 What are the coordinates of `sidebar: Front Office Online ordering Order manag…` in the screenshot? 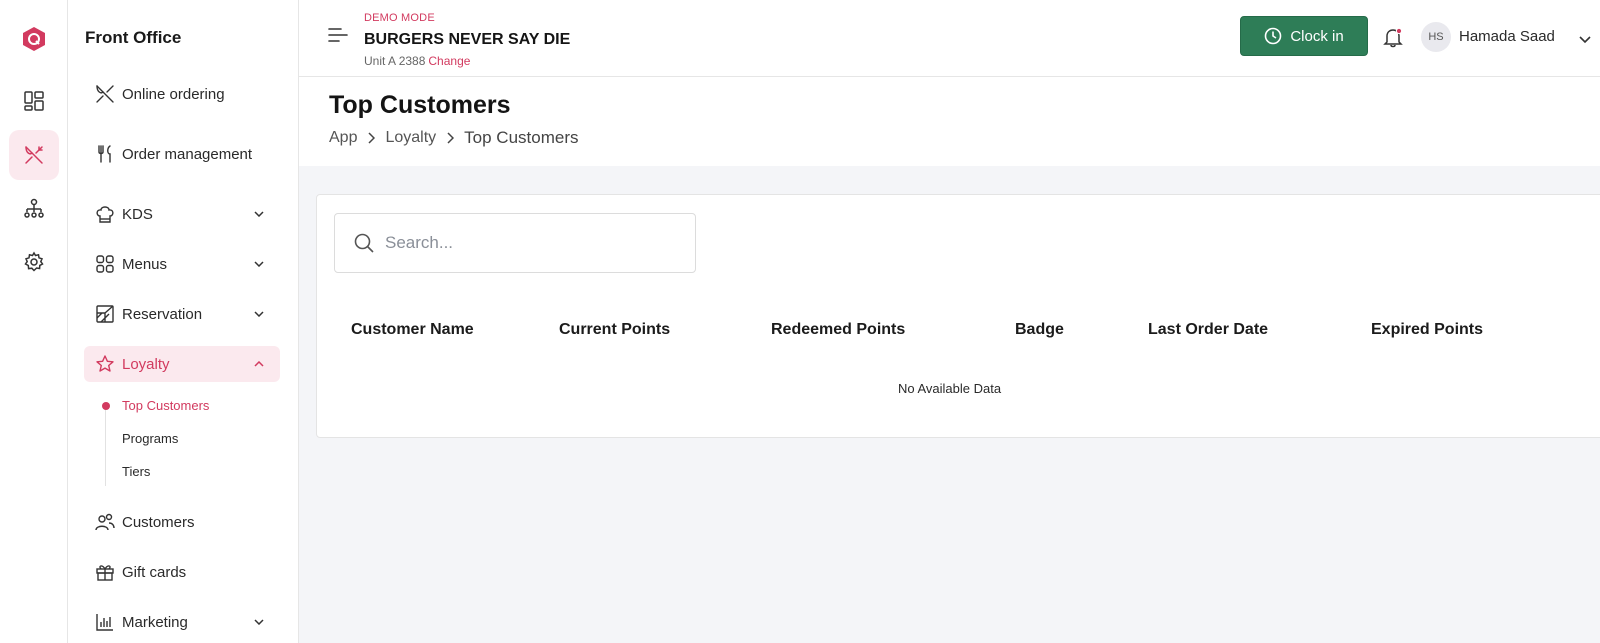 It's located at (183, 321).